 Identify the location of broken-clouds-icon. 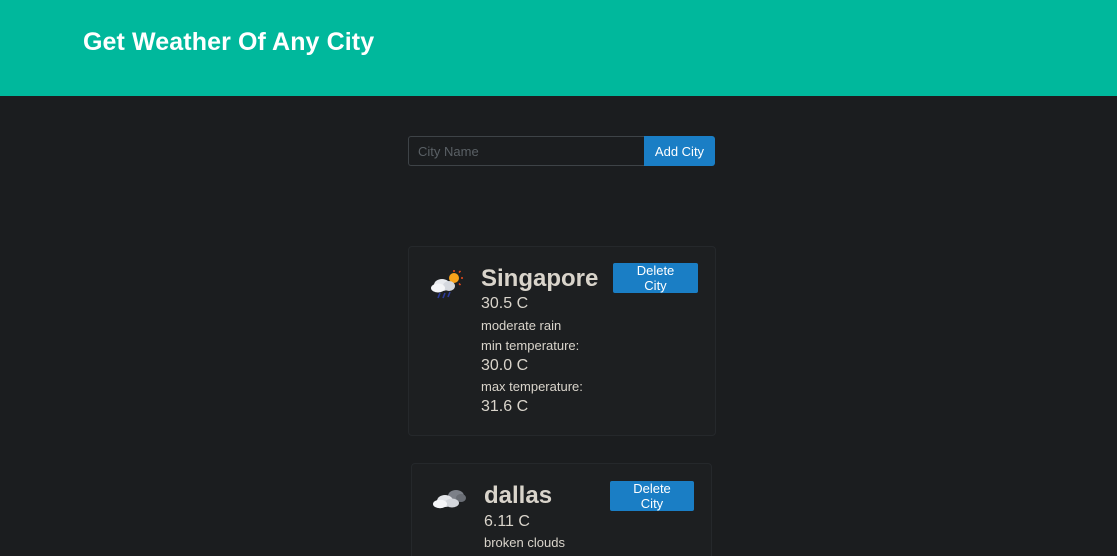
(450, 501).